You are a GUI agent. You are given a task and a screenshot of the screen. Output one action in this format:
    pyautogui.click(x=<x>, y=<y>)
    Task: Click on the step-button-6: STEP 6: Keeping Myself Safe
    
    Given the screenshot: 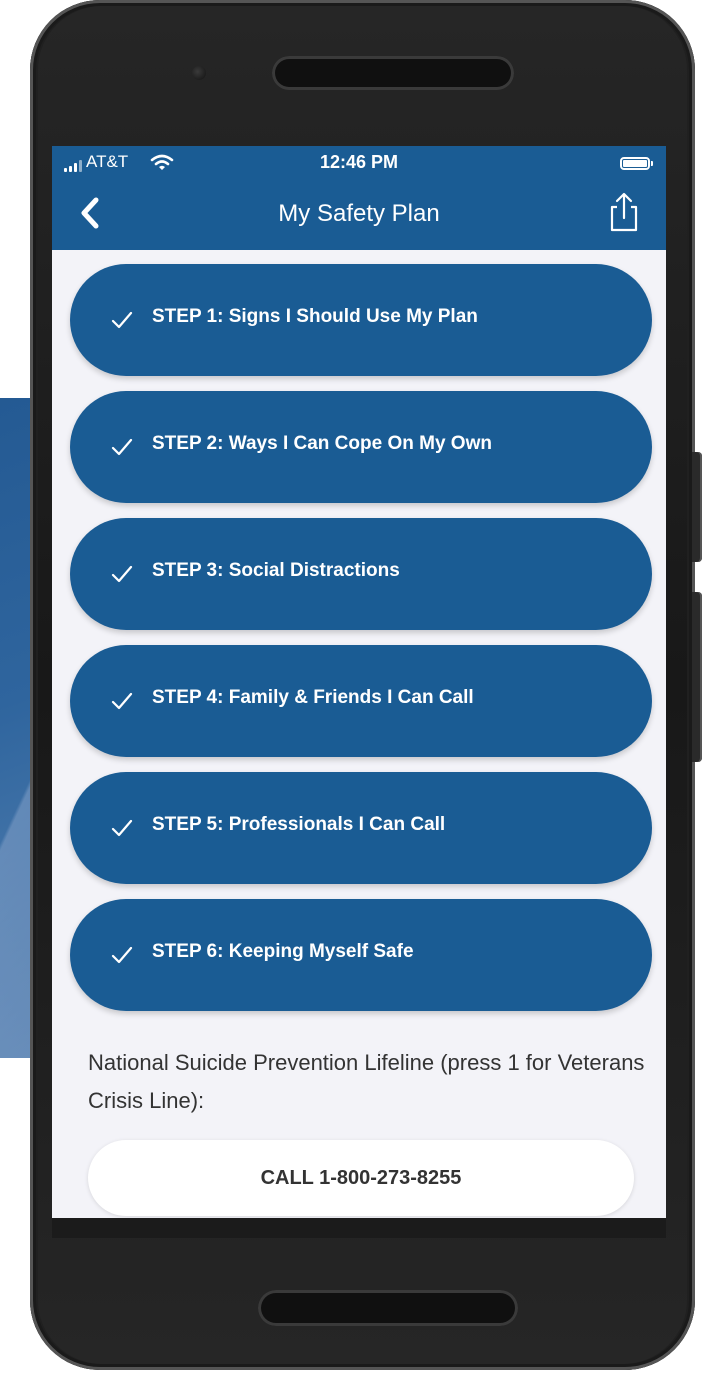 What is the action you would take?
    pyautogui.click(x=361, y=955)
    